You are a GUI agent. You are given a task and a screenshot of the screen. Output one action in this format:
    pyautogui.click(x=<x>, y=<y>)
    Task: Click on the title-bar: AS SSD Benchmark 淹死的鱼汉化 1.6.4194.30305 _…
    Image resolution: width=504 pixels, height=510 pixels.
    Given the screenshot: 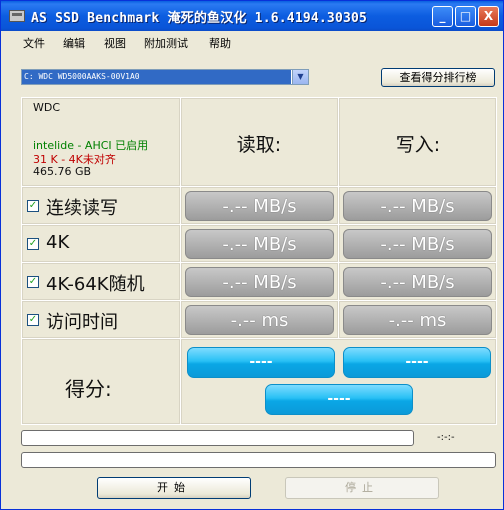 What is the action you would take?
    pyautogui.click(x=252, y=16)
    